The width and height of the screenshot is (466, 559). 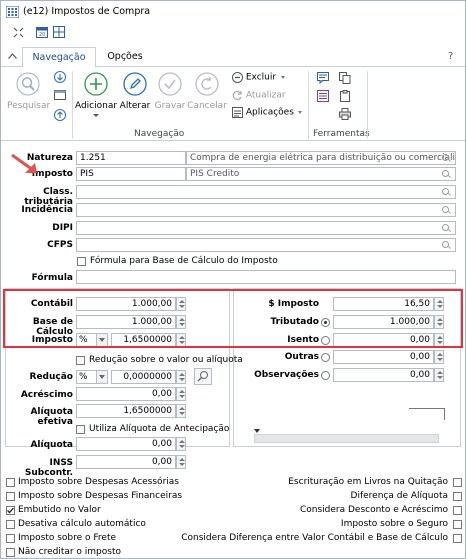 What do you see at coordinates (126, 411) in the screenshot?
I see `aliquota-efetiva-input: 1,6500000` at bounding box center [126, 411].